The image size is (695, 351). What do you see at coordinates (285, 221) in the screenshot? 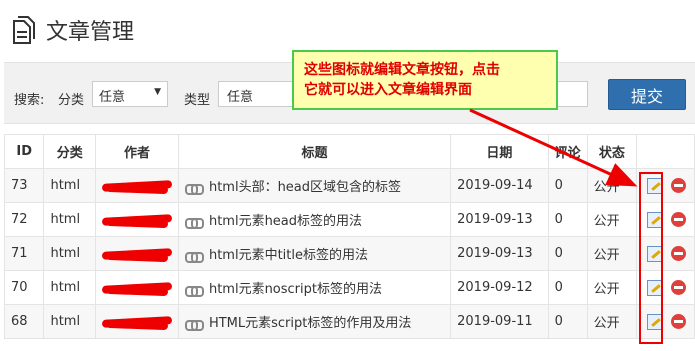
I see `article-title-link: html元素head标签的用法` at bounding box center [285, 221].